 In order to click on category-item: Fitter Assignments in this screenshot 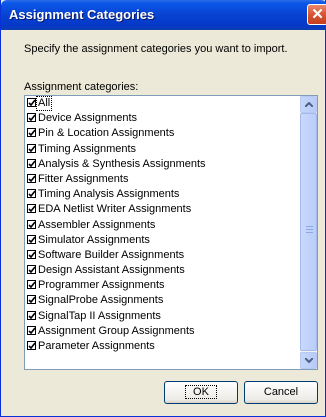, I will do `click(162, 180)`.